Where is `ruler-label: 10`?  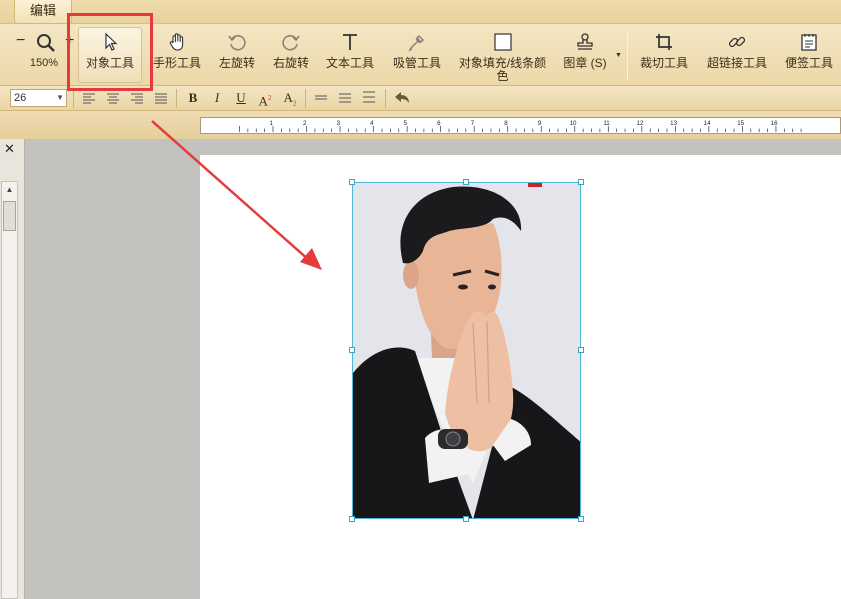
ruler-label: 10 is located at coordinates (573, 123).